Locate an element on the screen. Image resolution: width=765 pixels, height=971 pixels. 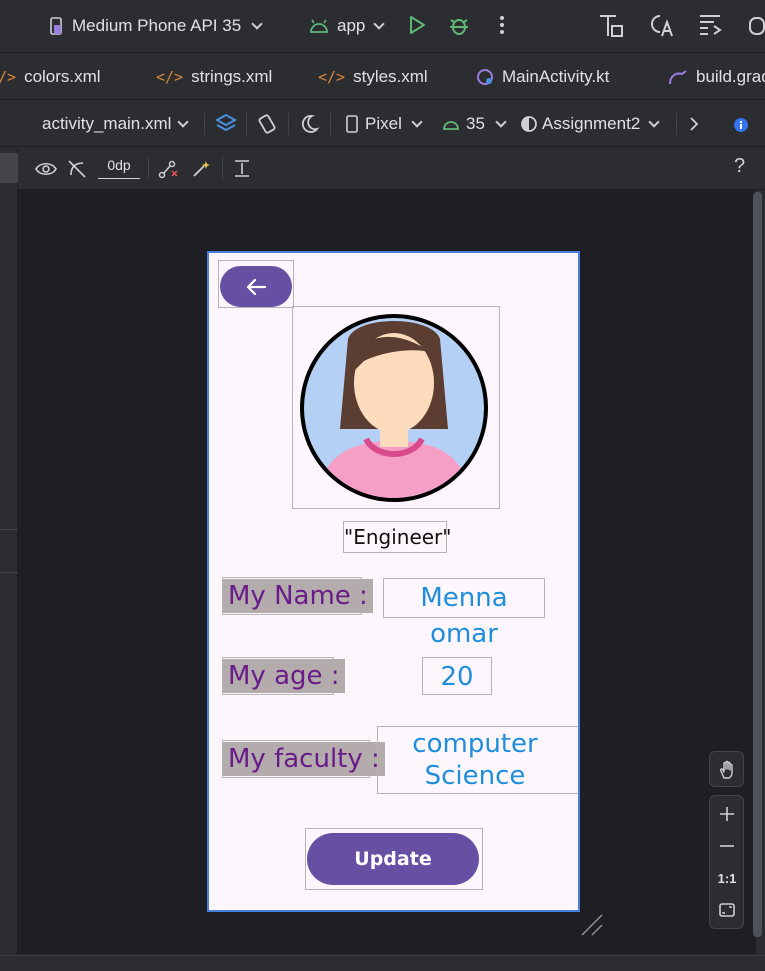
tab-build-gradle: build.grad is located at coordinates (716, 77).